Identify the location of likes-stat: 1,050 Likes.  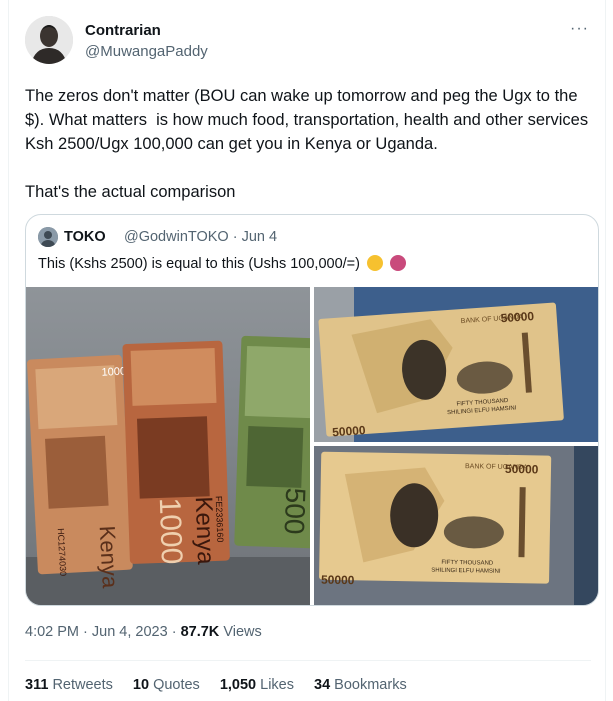
(257, 685).